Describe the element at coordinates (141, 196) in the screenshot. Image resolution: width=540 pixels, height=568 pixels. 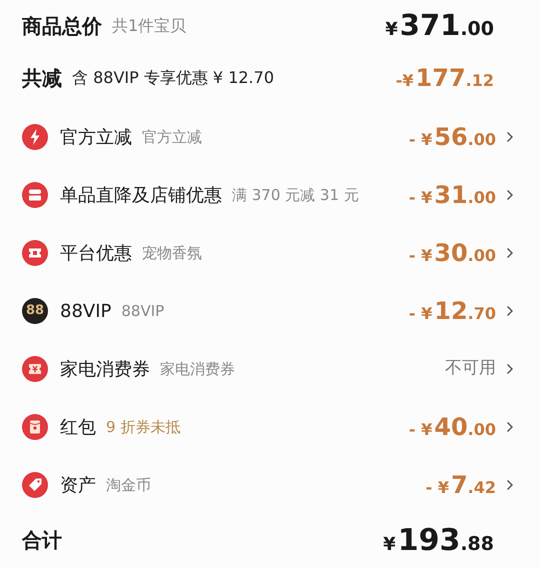
I see `discount-title: 单品直降及店铺优惠` at that location.